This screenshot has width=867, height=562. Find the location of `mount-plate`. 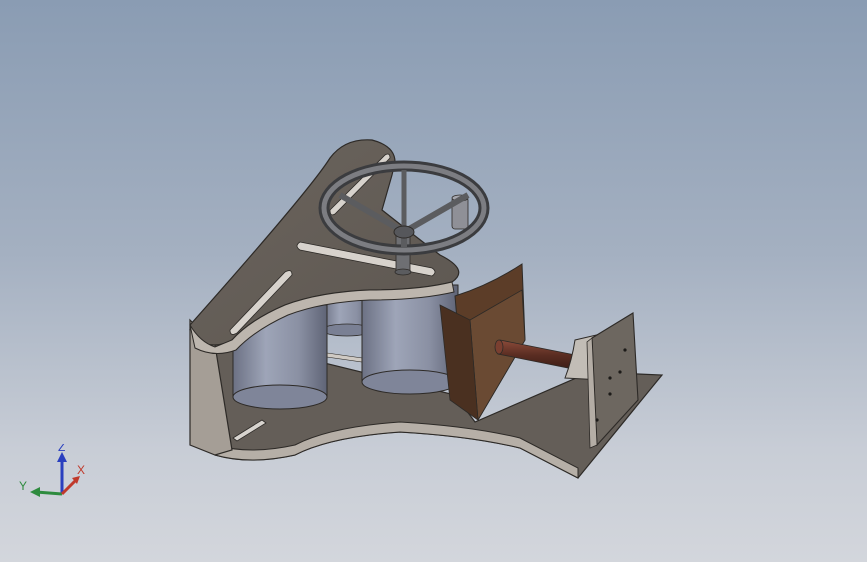

mount-plate is located at coordinates (612, 380).